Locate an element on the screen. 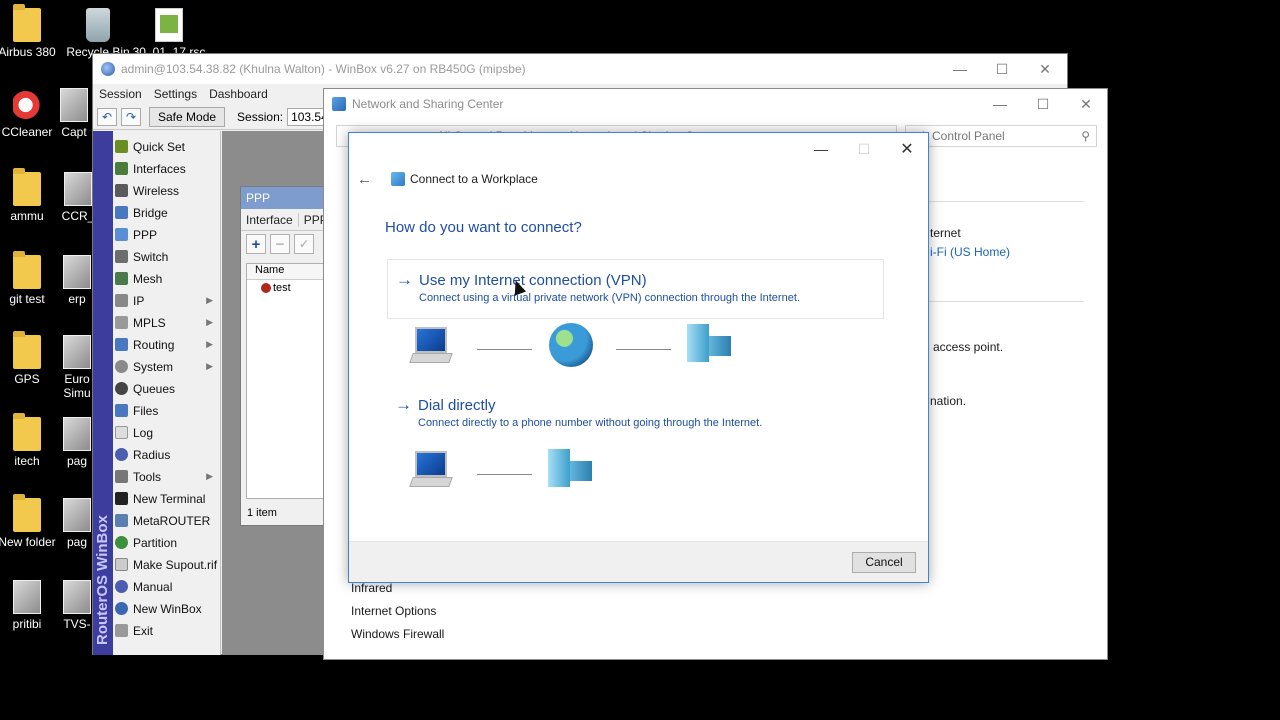 The height and width of the screenshot is (720, 1280). ppp-icon is located at coordinates (121, 234).